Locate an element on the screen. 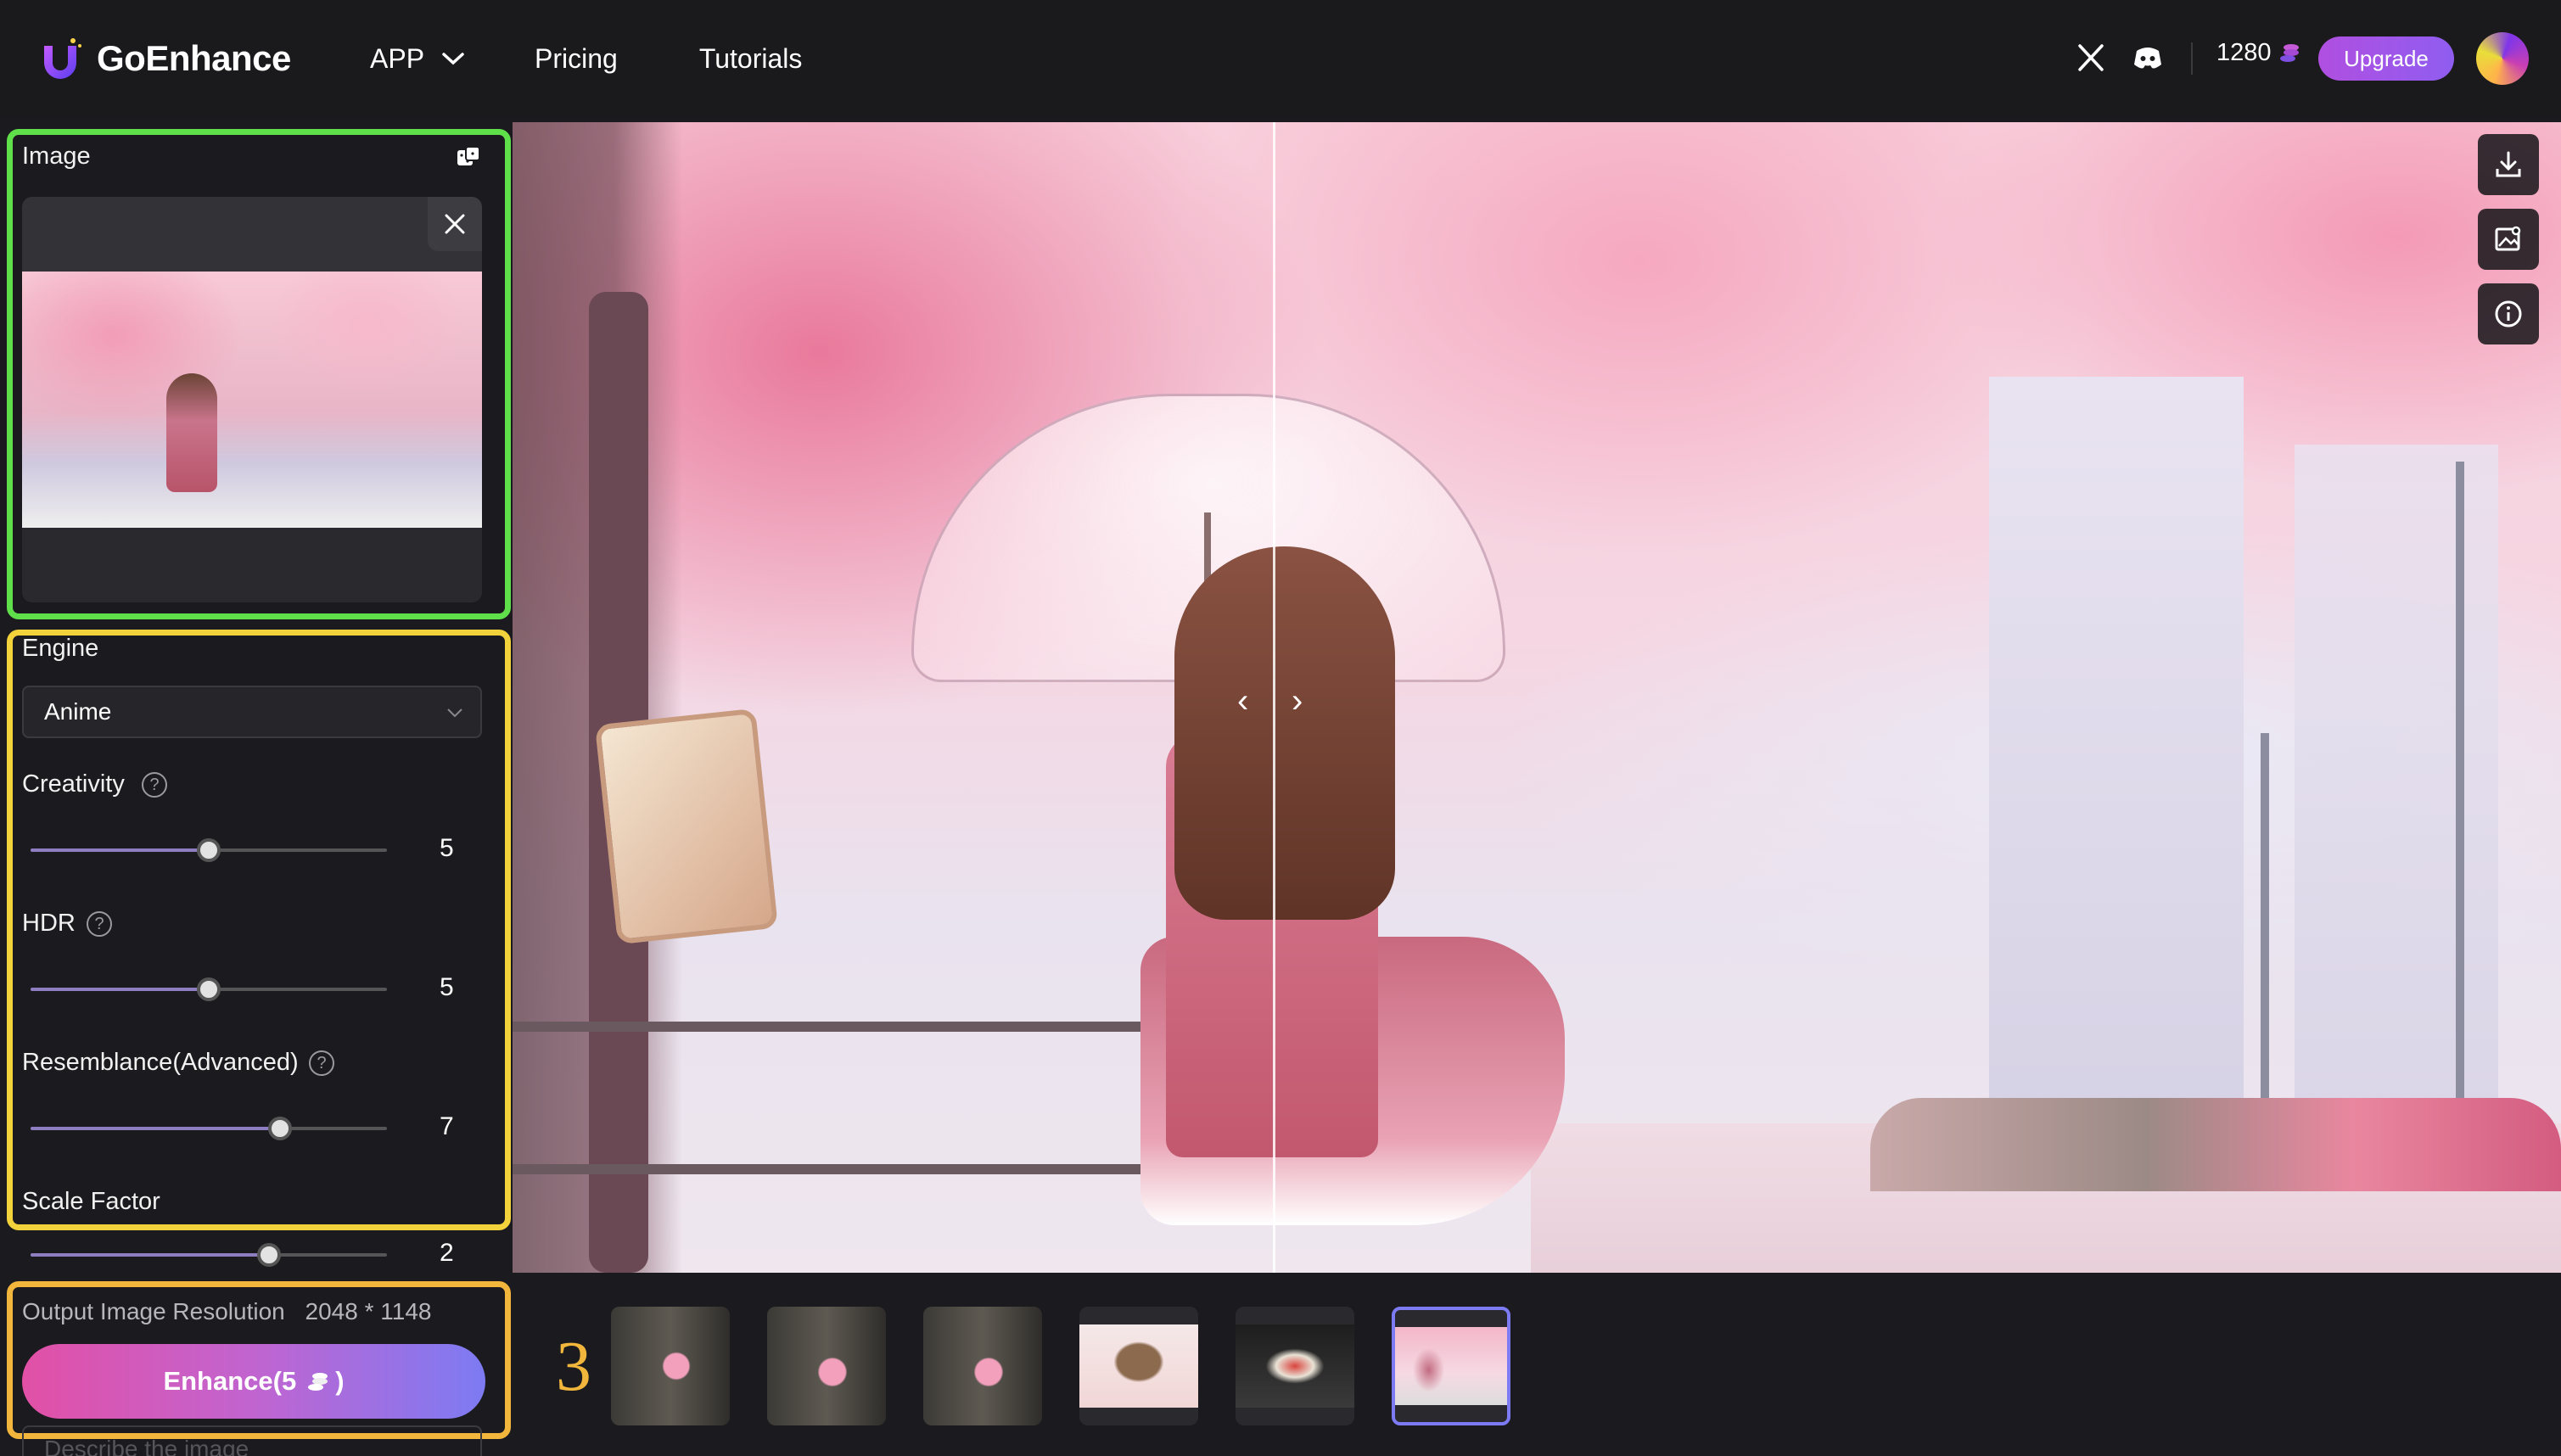  hdr-value: 5 is located at coordinates (447, 987).